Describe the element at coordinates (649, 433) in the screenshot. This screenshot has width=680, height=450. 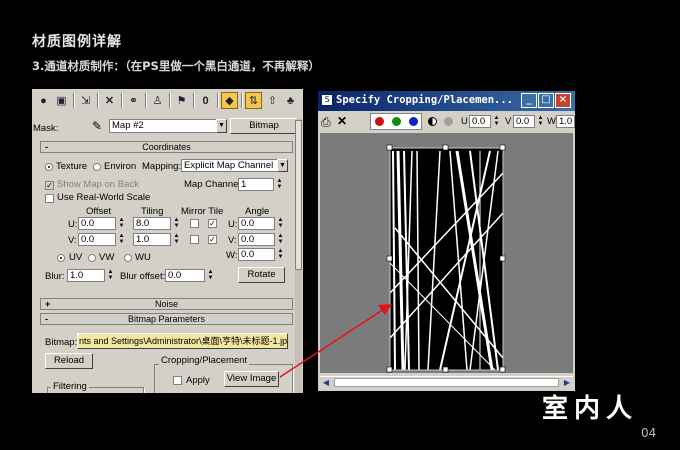
I see `page-number: 04` at that location.